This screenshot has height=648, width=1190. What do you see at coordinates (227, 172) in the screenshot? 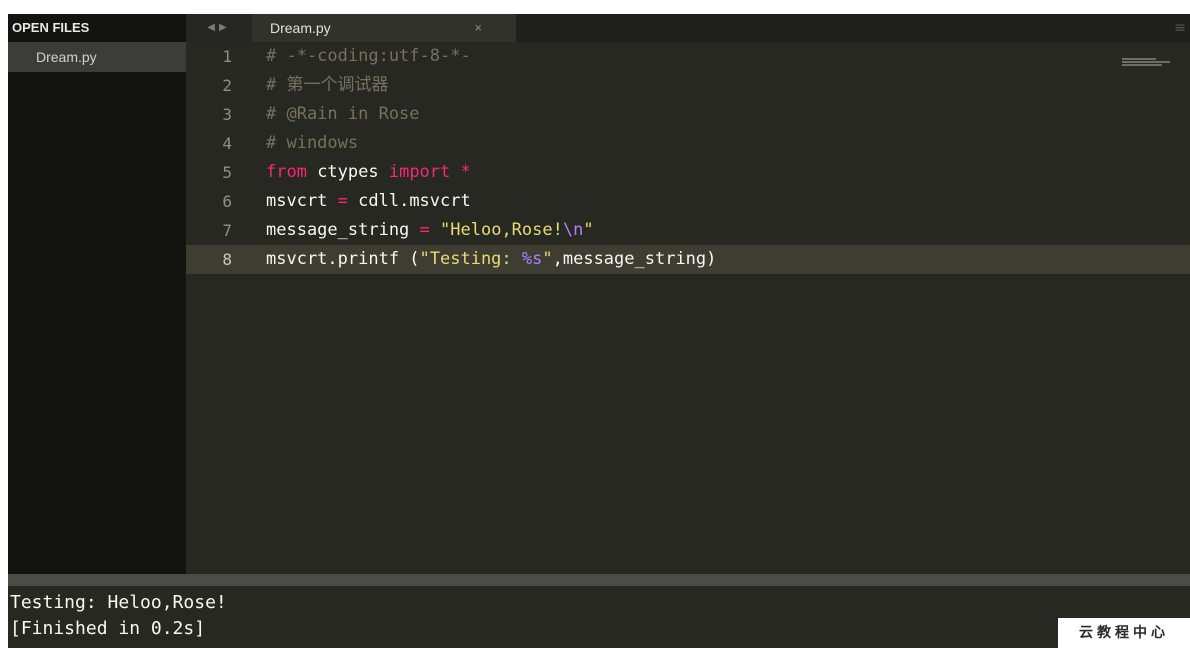
I see `line-number: 5` at bounding box center [227, 172].